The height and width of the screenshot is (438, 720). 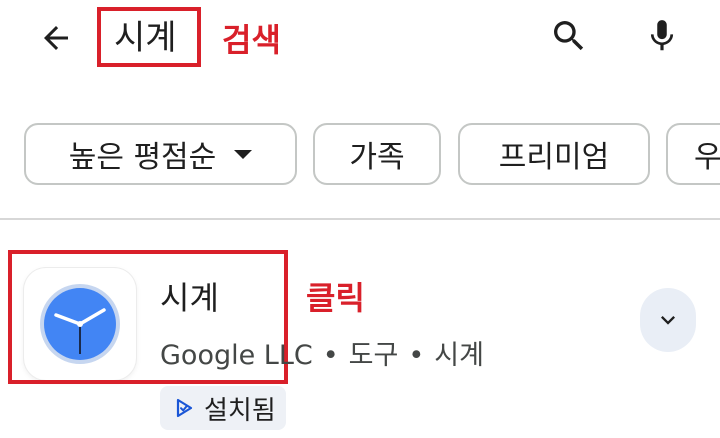 What do you see at coordinates (142, 157) in the screenshot?
I see `chip-label: 높은 평점순` at bounding box center [142, 157].